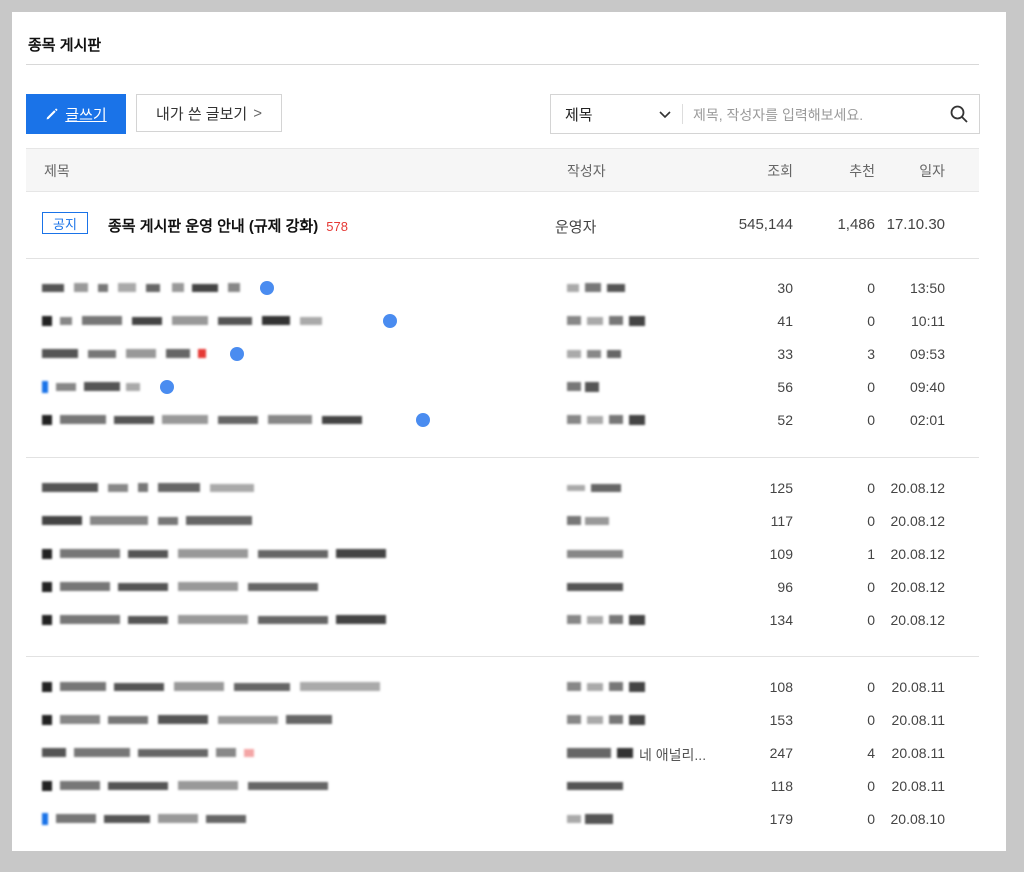  What do you see at coordinates (502, 387) in the screenshot?
I see `table-row: 56 0 09:40` at bounding box center [502, 387].